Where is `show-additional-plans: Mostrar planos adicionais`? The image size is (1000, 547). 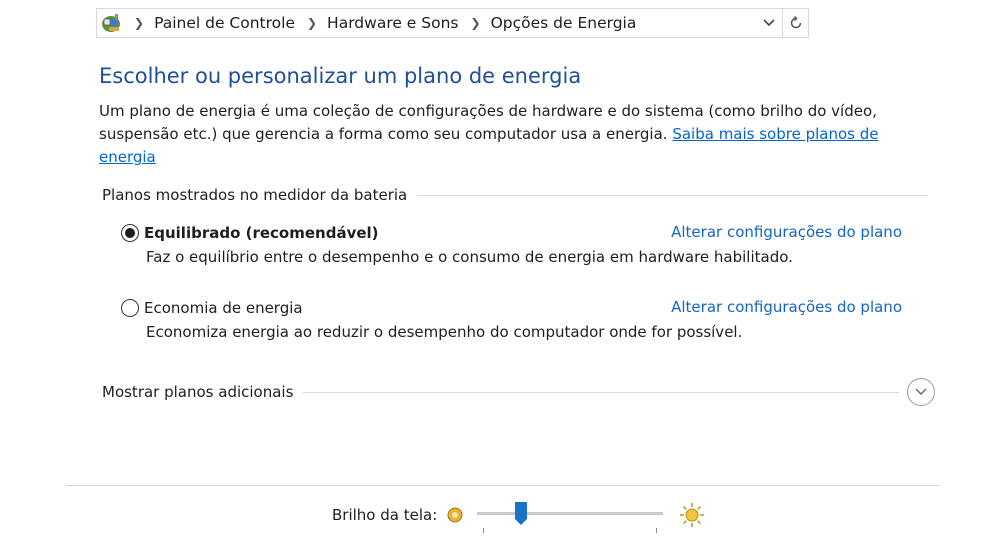 show-additional-plans: Mostrar planos adicionais is located at coordinates (518, 392).